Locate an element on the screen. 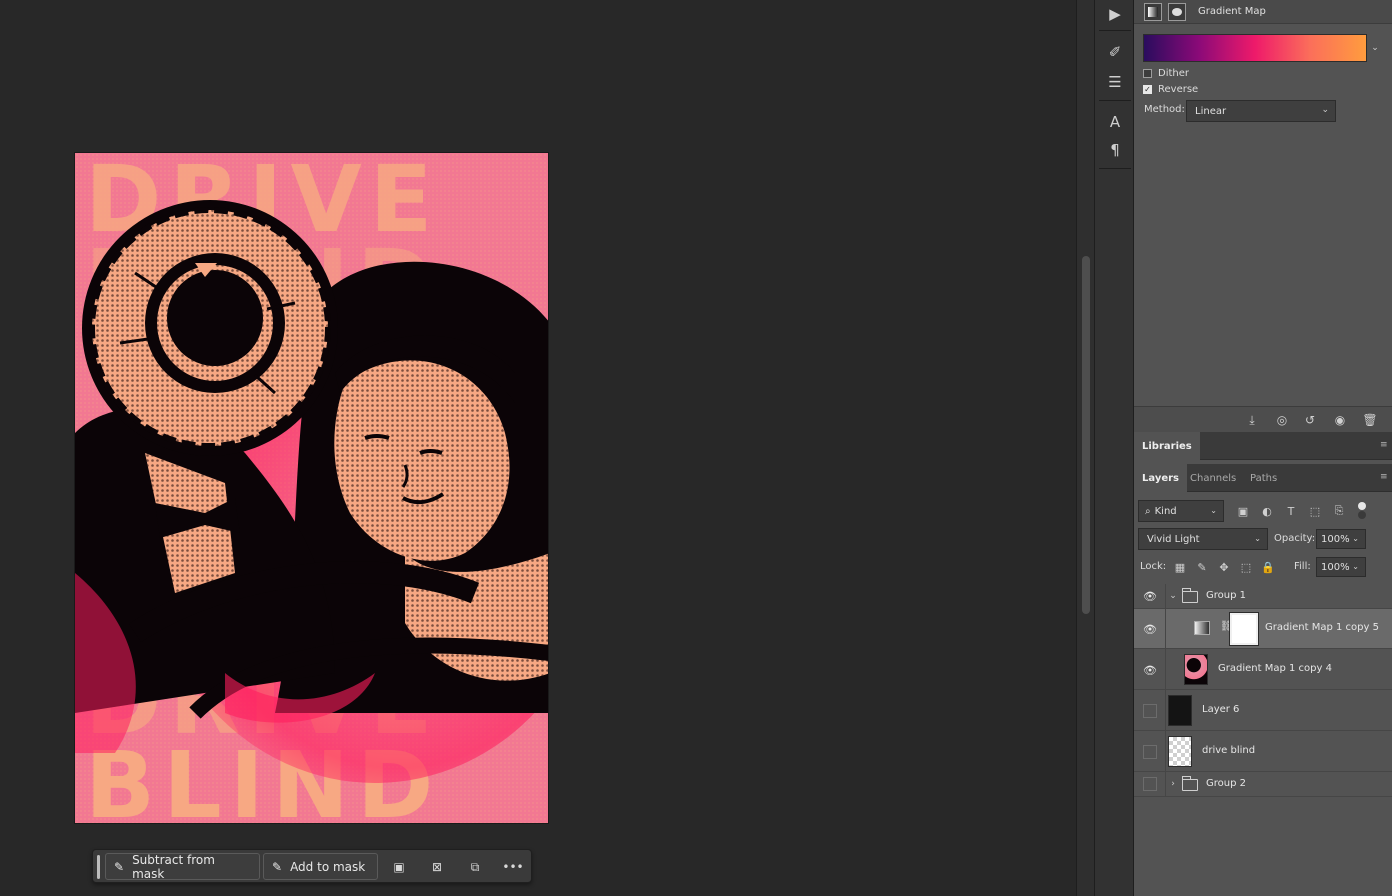  chevron-right-icon: › is located at coordinates (1173, 784).